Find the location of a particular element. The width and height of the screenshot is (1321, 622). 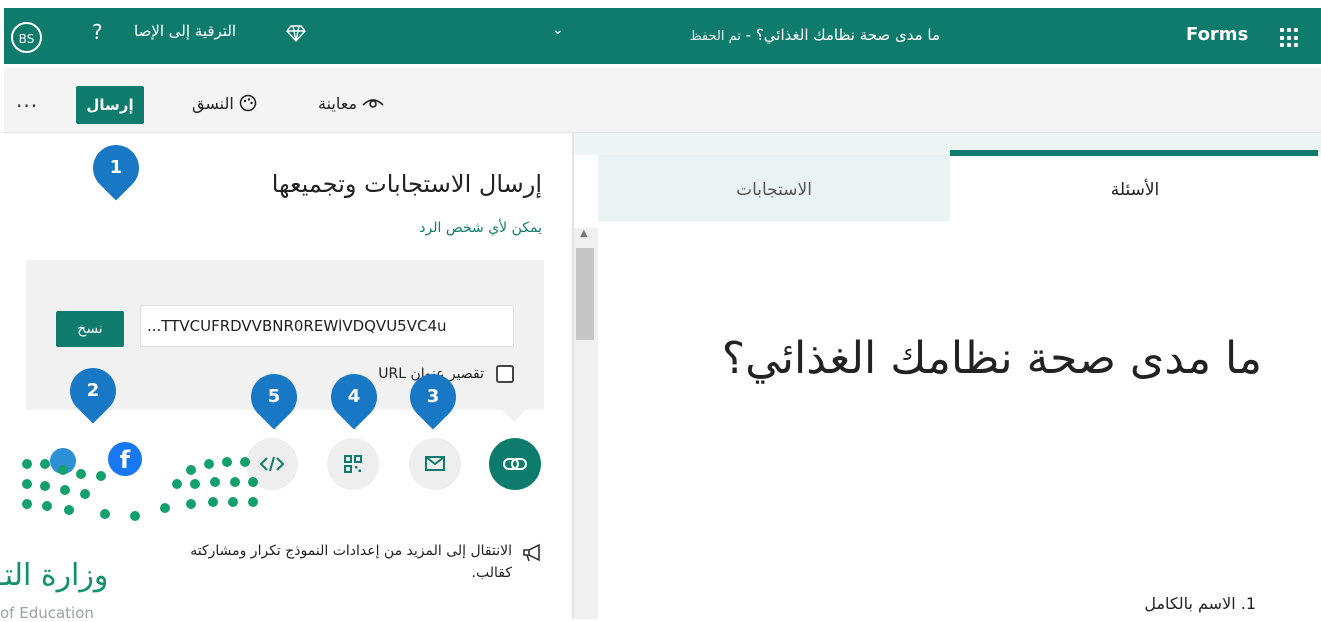

step-marker-4: 4 is located at coordinates (354, 396).